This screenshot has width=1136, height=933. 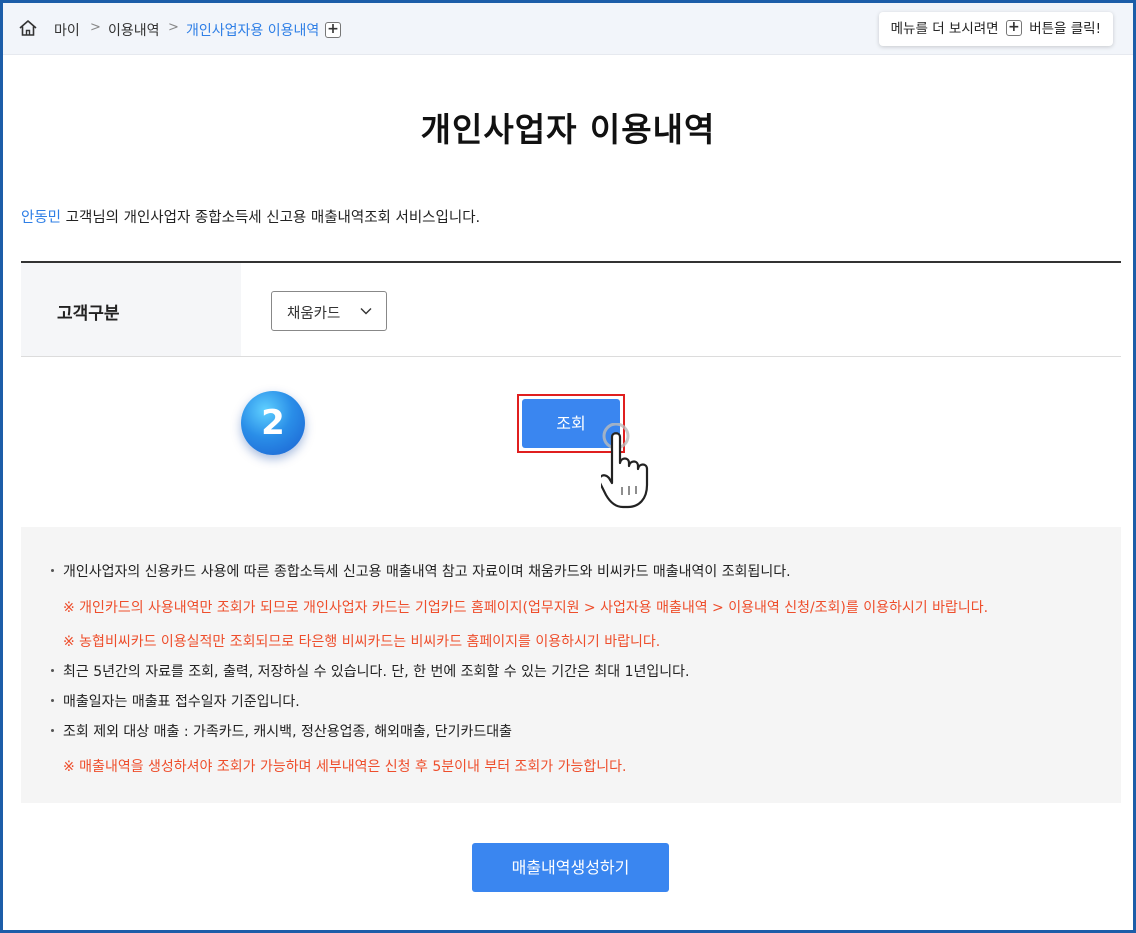 I want to click on customer-type-label: 고객구분, so click(x=88, y=314).